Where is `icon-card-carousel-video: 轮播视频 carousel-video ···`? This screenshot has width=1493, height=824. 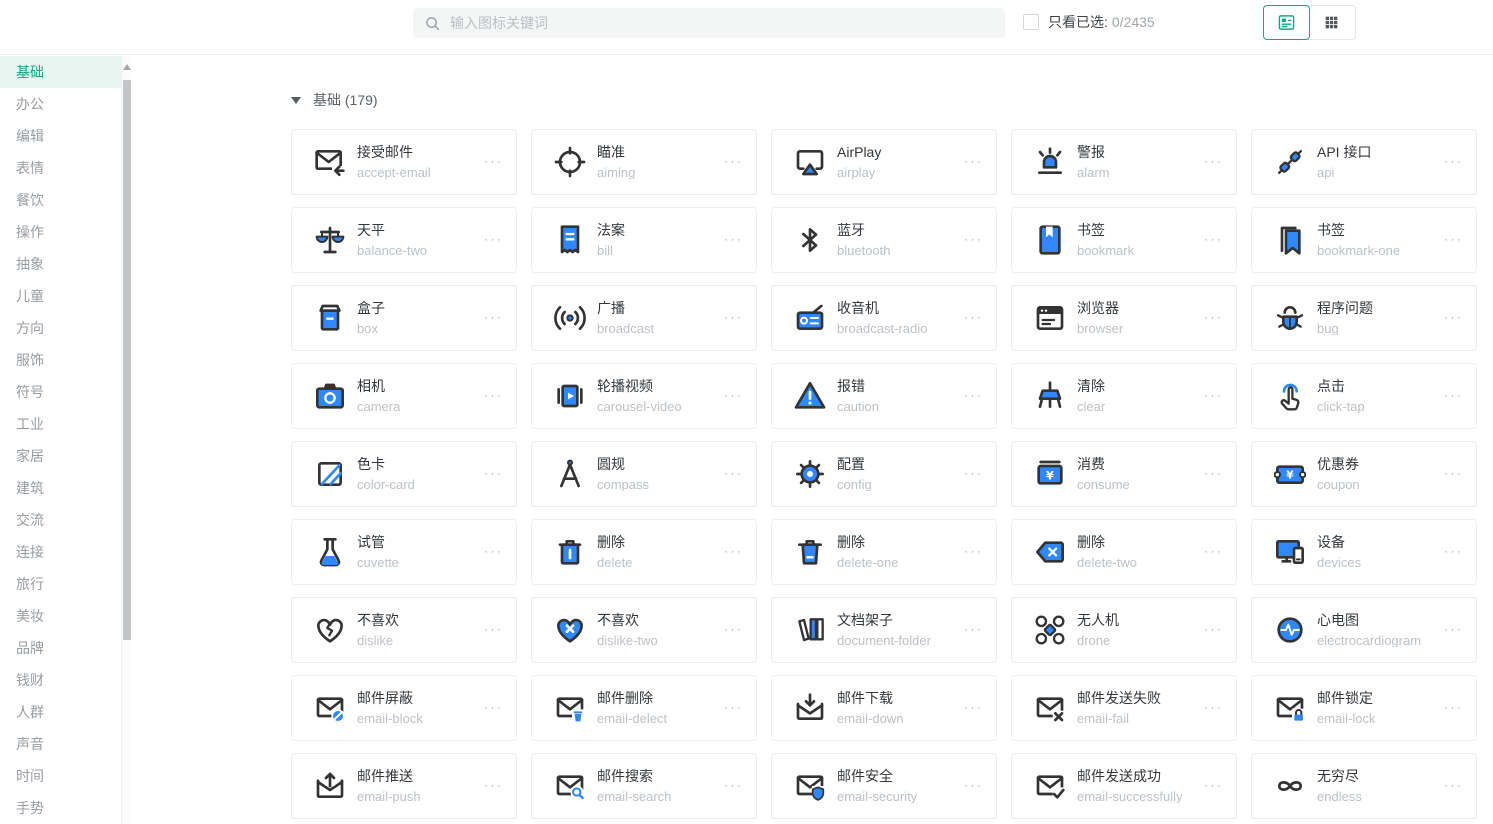
icon-card-carousel-video: 轮播视频 carousel-video ··· is located at coordinates (644, 396).